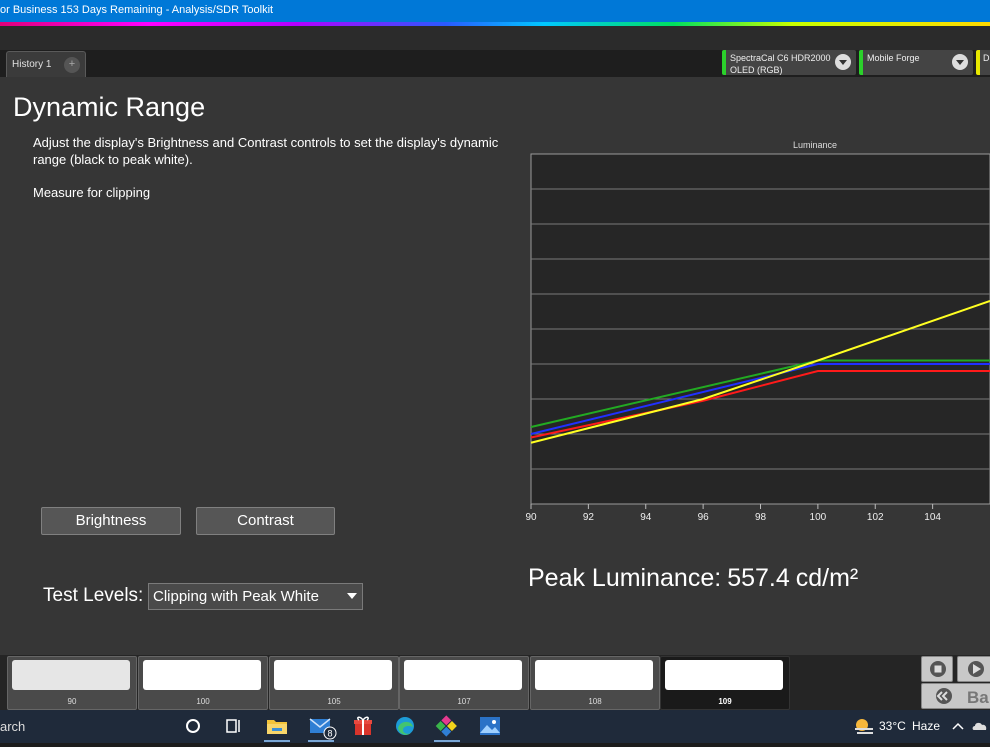 The height and width of the screenshot is (747, 990). What do you see at coordinates (827, 578) in the screenshot?
I see `peak-unit: cd/m²` at bounding box center [827, 578].